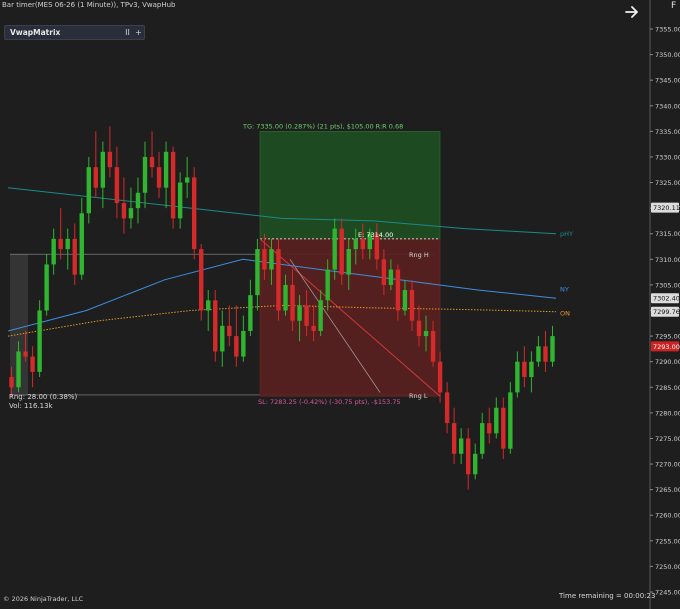 The image size is (680, 609). I want to click on y-tick-label: 7265.00, so click(667, 490).